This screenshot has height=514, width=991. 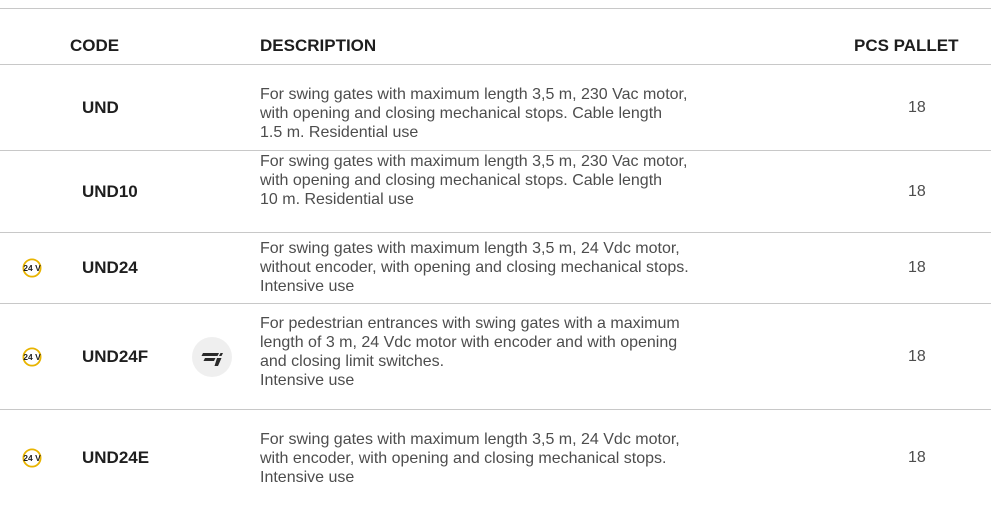 What do you see at coordinates (906, 45) in the screenshot?
I see `header-pcs-pallet: PCS PALLET` at bounding box center [906, 45].